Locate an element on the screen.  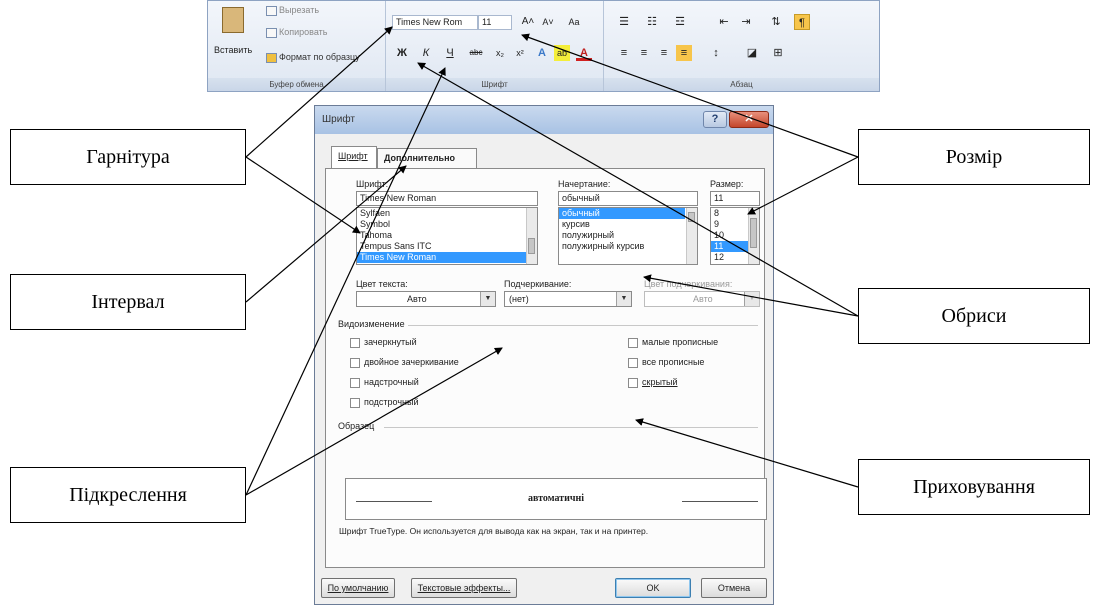
callout-outlines: Обриси is located at coordinates (974, 316).